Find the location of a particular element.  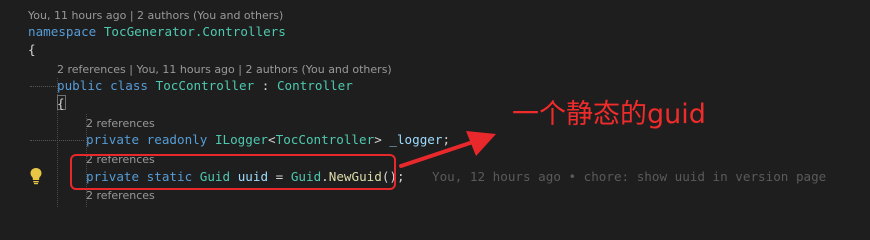

annotation-label: 一个静态的guid is located at coordinates (609, 114).